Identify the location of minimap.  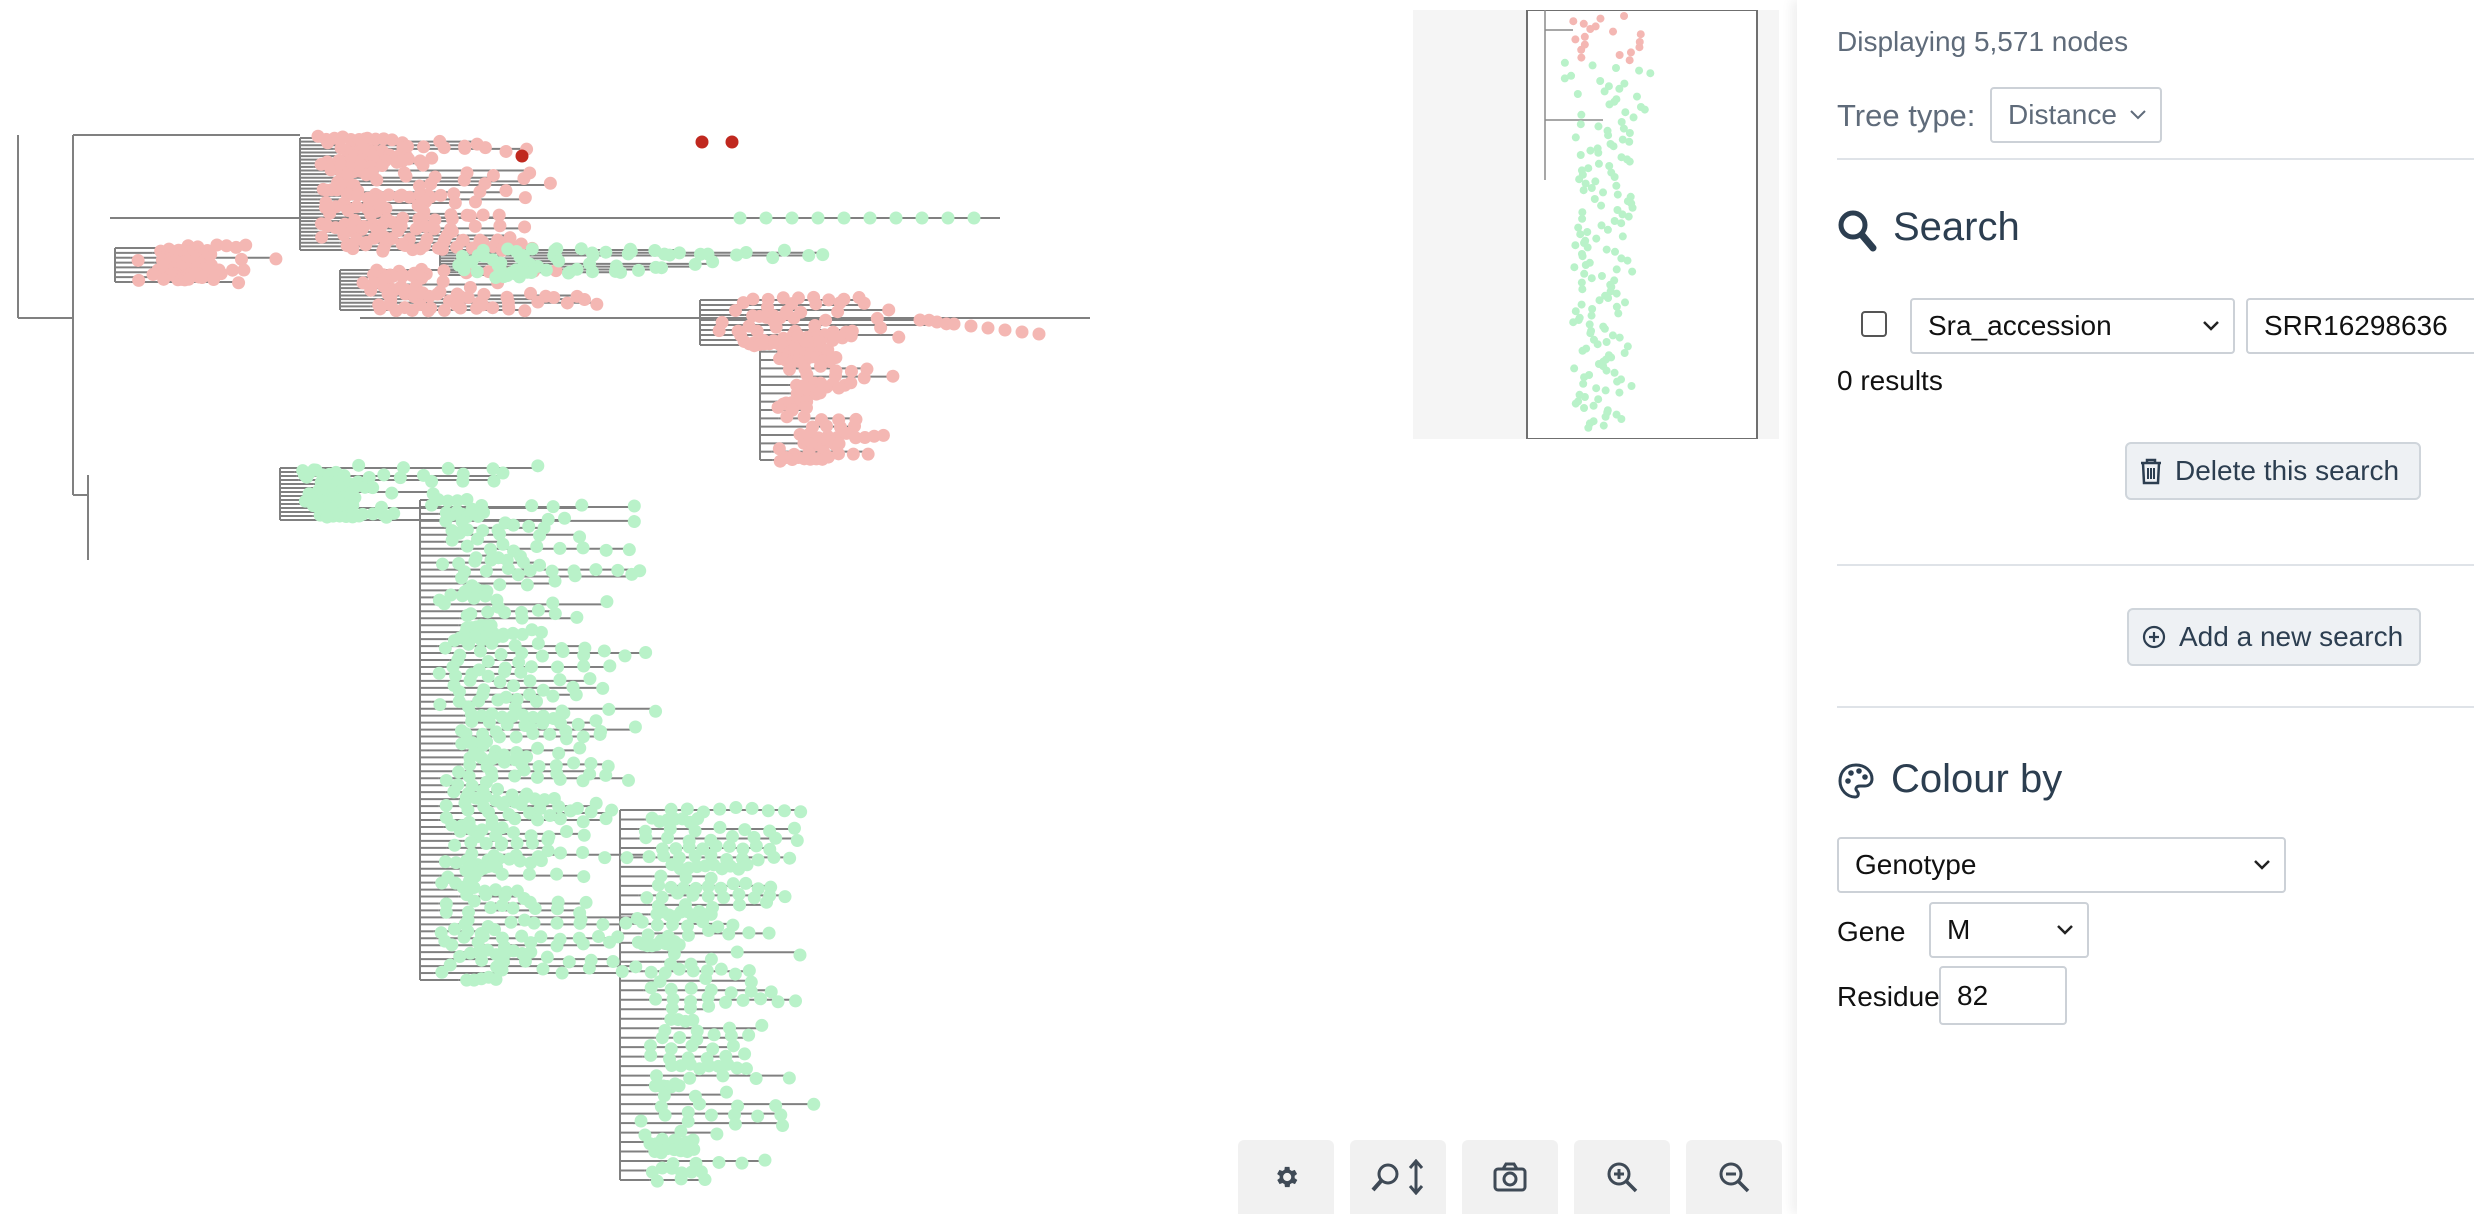
(1596, 224).